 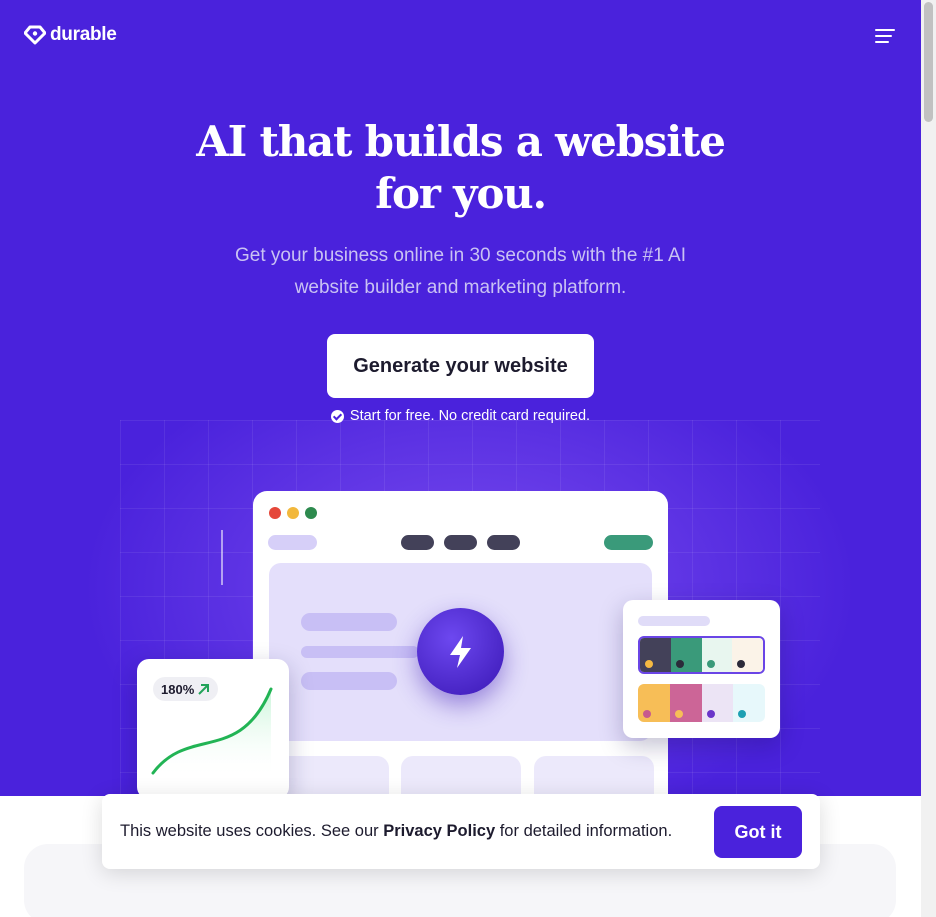 What do you see at coordinates (292, 542) in the screenshot?
I see `preview-logo-placeholder` at bounding box center [292, 542].